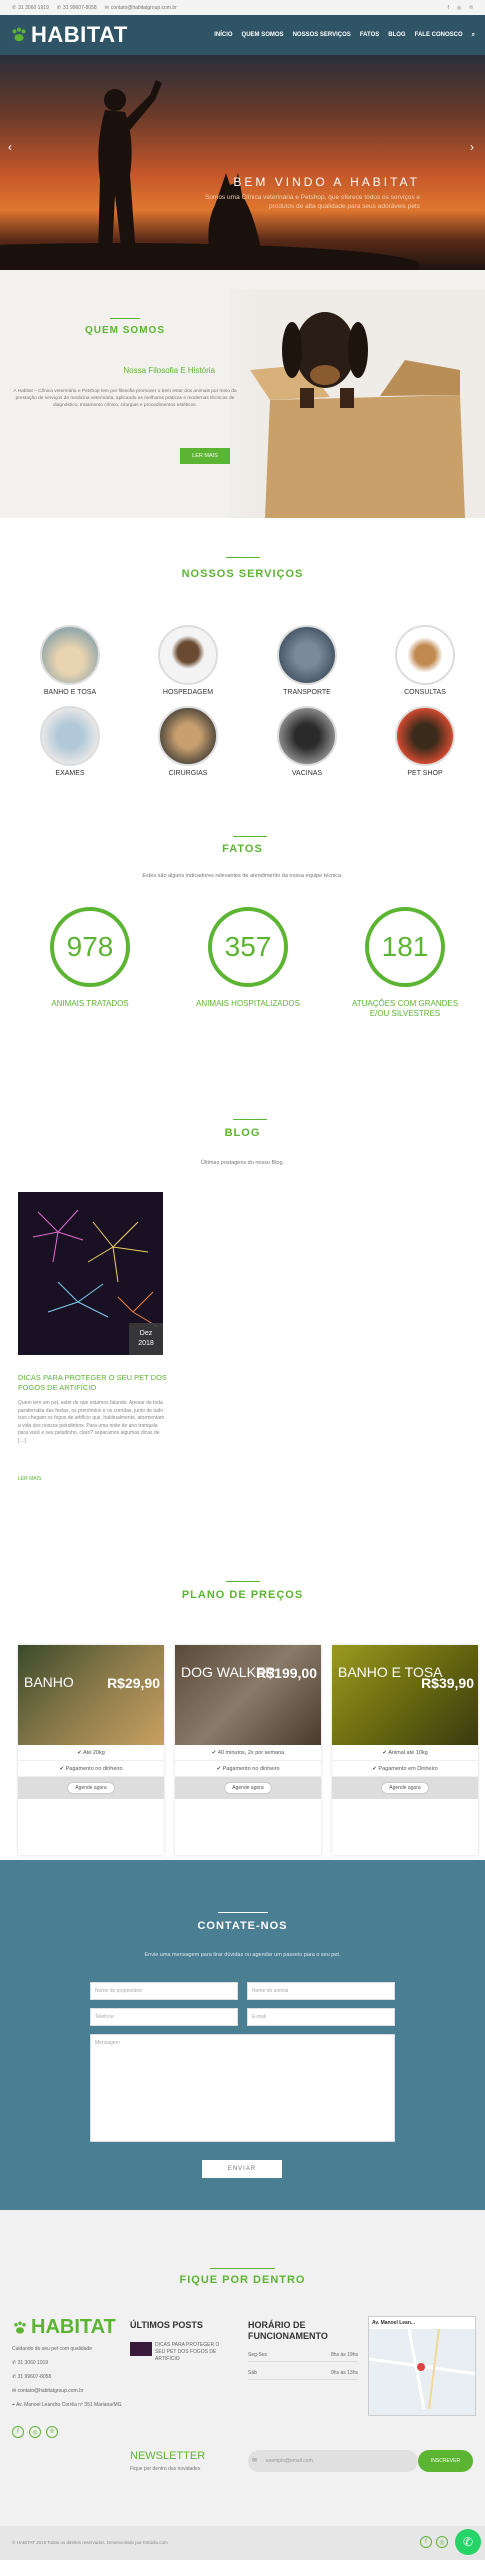 The image size is (485, 2560). Describe the element at coordinates (188, 741) in the screenshot. I see `service-cirurgias: CIRURGIAS` at that location.